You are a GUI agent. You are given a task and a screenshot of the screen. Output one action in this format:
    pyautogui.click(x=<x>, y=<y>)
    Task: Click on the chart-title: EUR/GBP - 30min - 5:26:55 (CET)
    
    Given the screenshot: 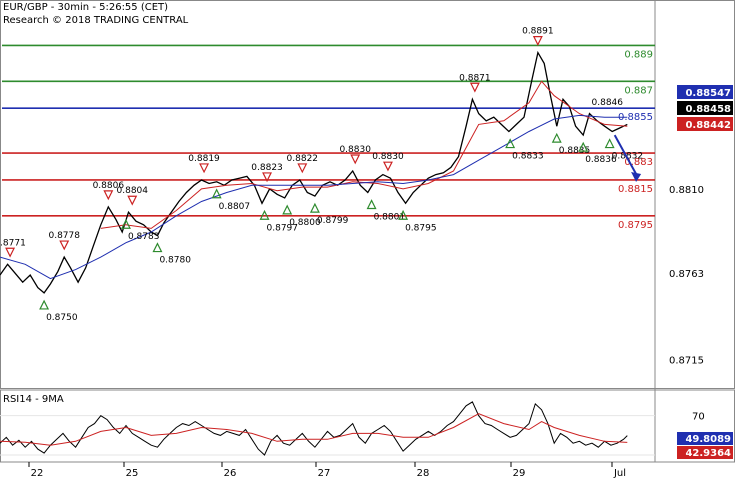 What is the action you would take?
    pyautogui.click(x=86, y=7)
    